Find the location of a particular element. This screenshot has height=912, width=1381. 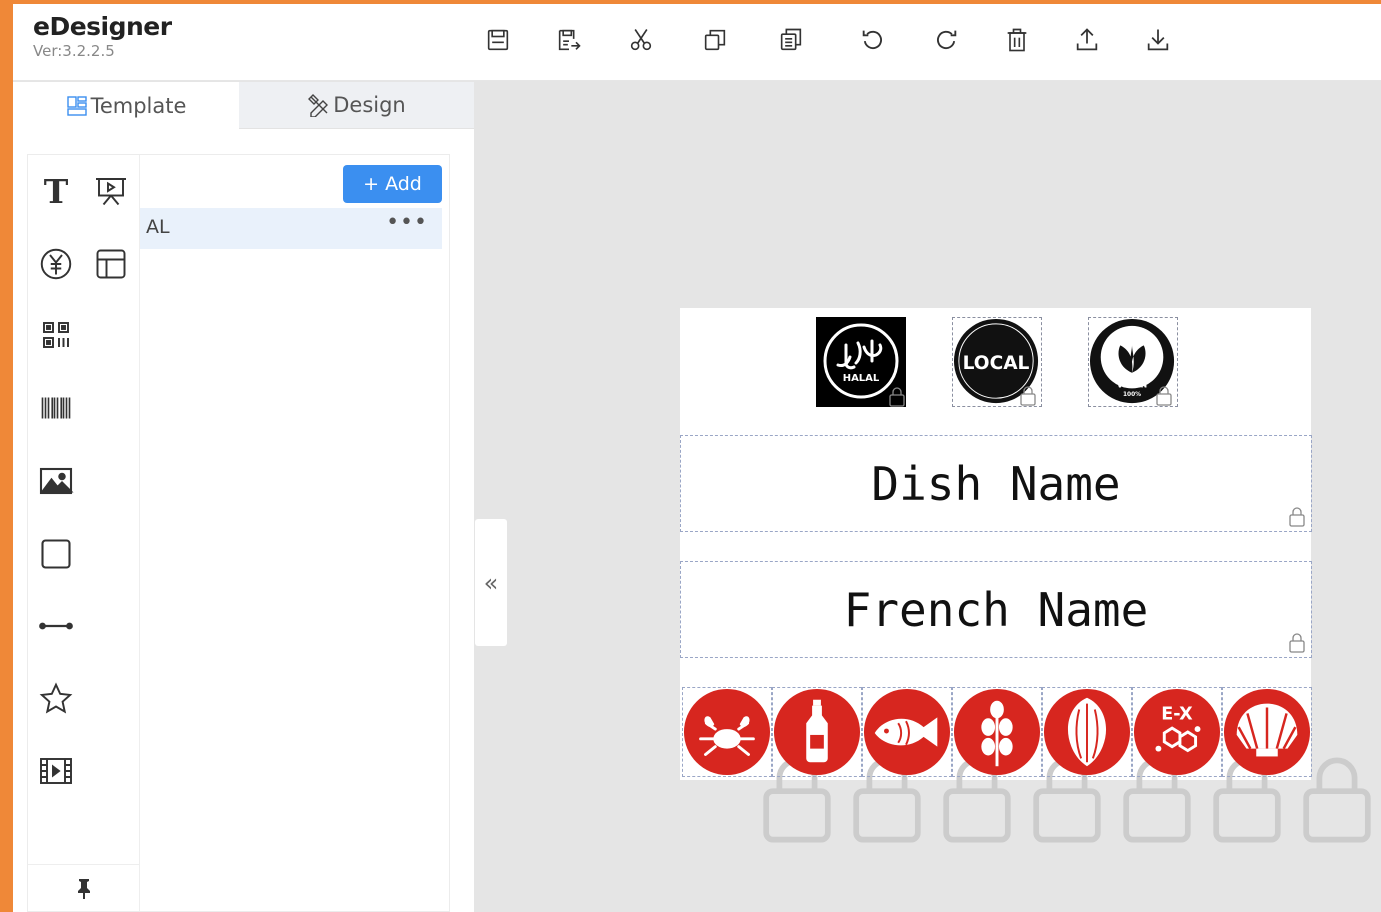

cut-icon is located at coordinates (641, 40).